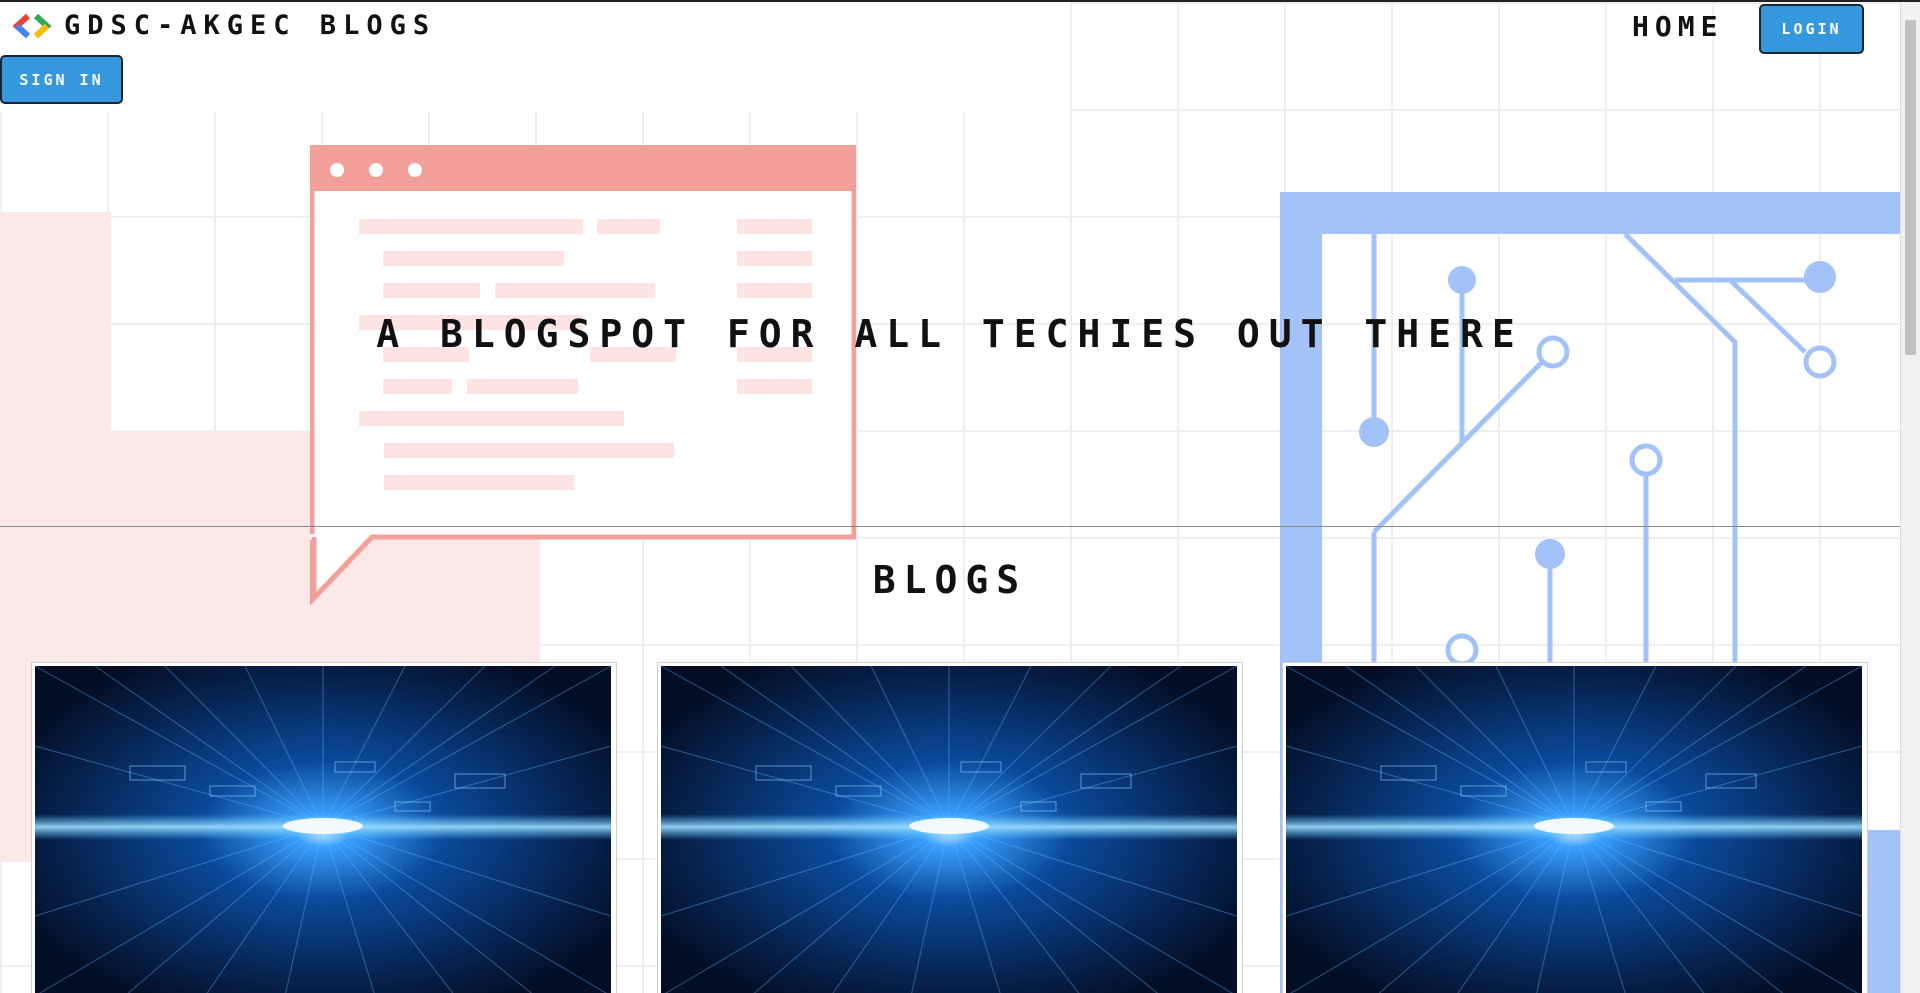  Describe the element at coordinates (950, 526) in the screenshot. I see `section-divider` at that location.